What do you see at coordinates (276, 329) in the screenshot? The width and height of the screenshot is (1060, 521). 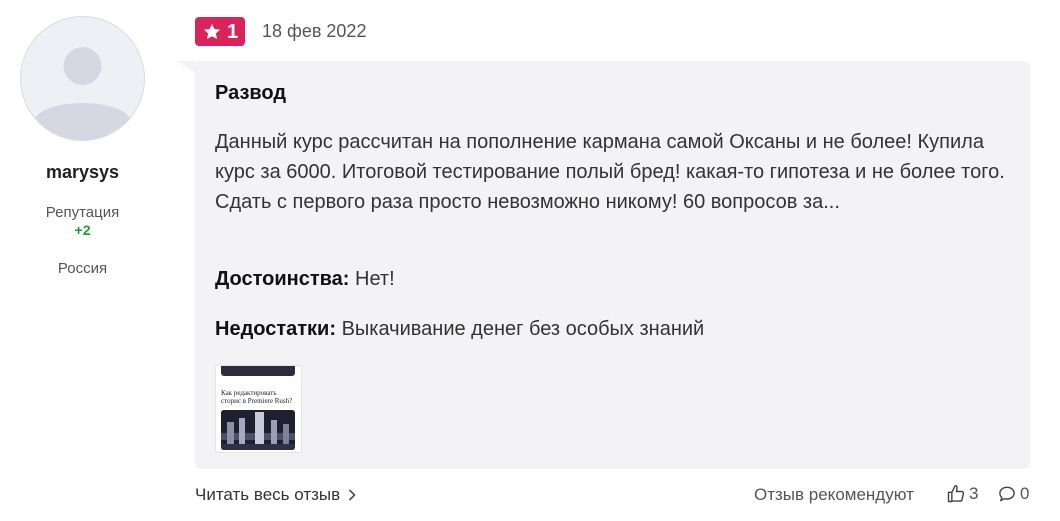 I see `cons-label: Недостатки:` at bounding box center [276, 329].